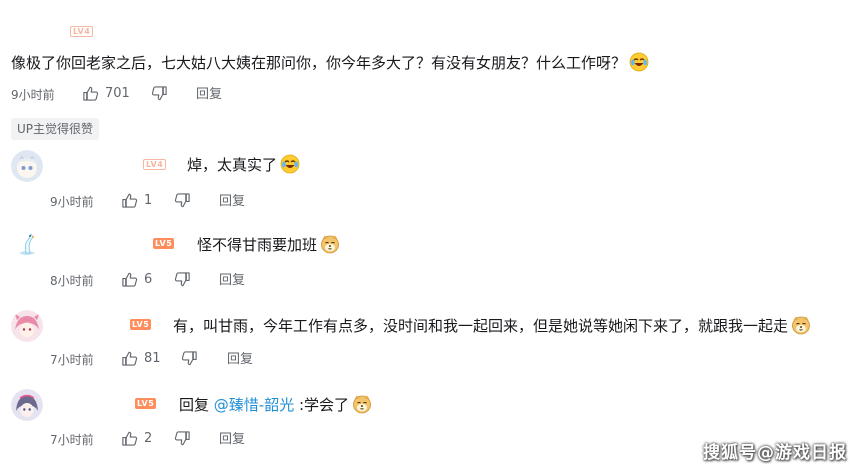  What do you see at coordinates (268, 244) in the screenshot?
I see `reply-text: 怪不得甘雨要加班` at bounding box center [268, 244].